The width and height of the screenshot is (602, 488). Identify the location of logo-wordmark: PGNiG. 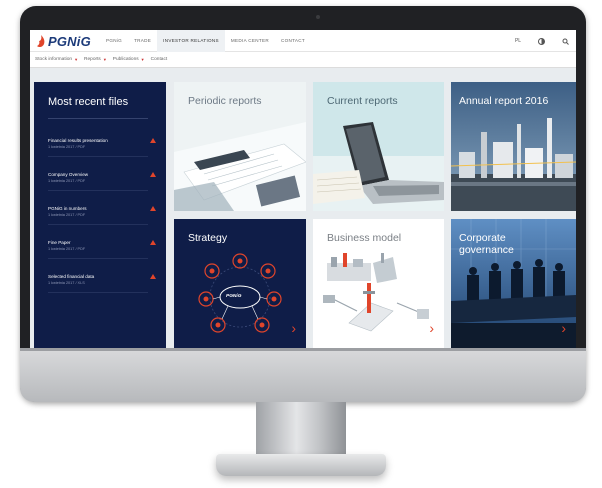
(69, 41).